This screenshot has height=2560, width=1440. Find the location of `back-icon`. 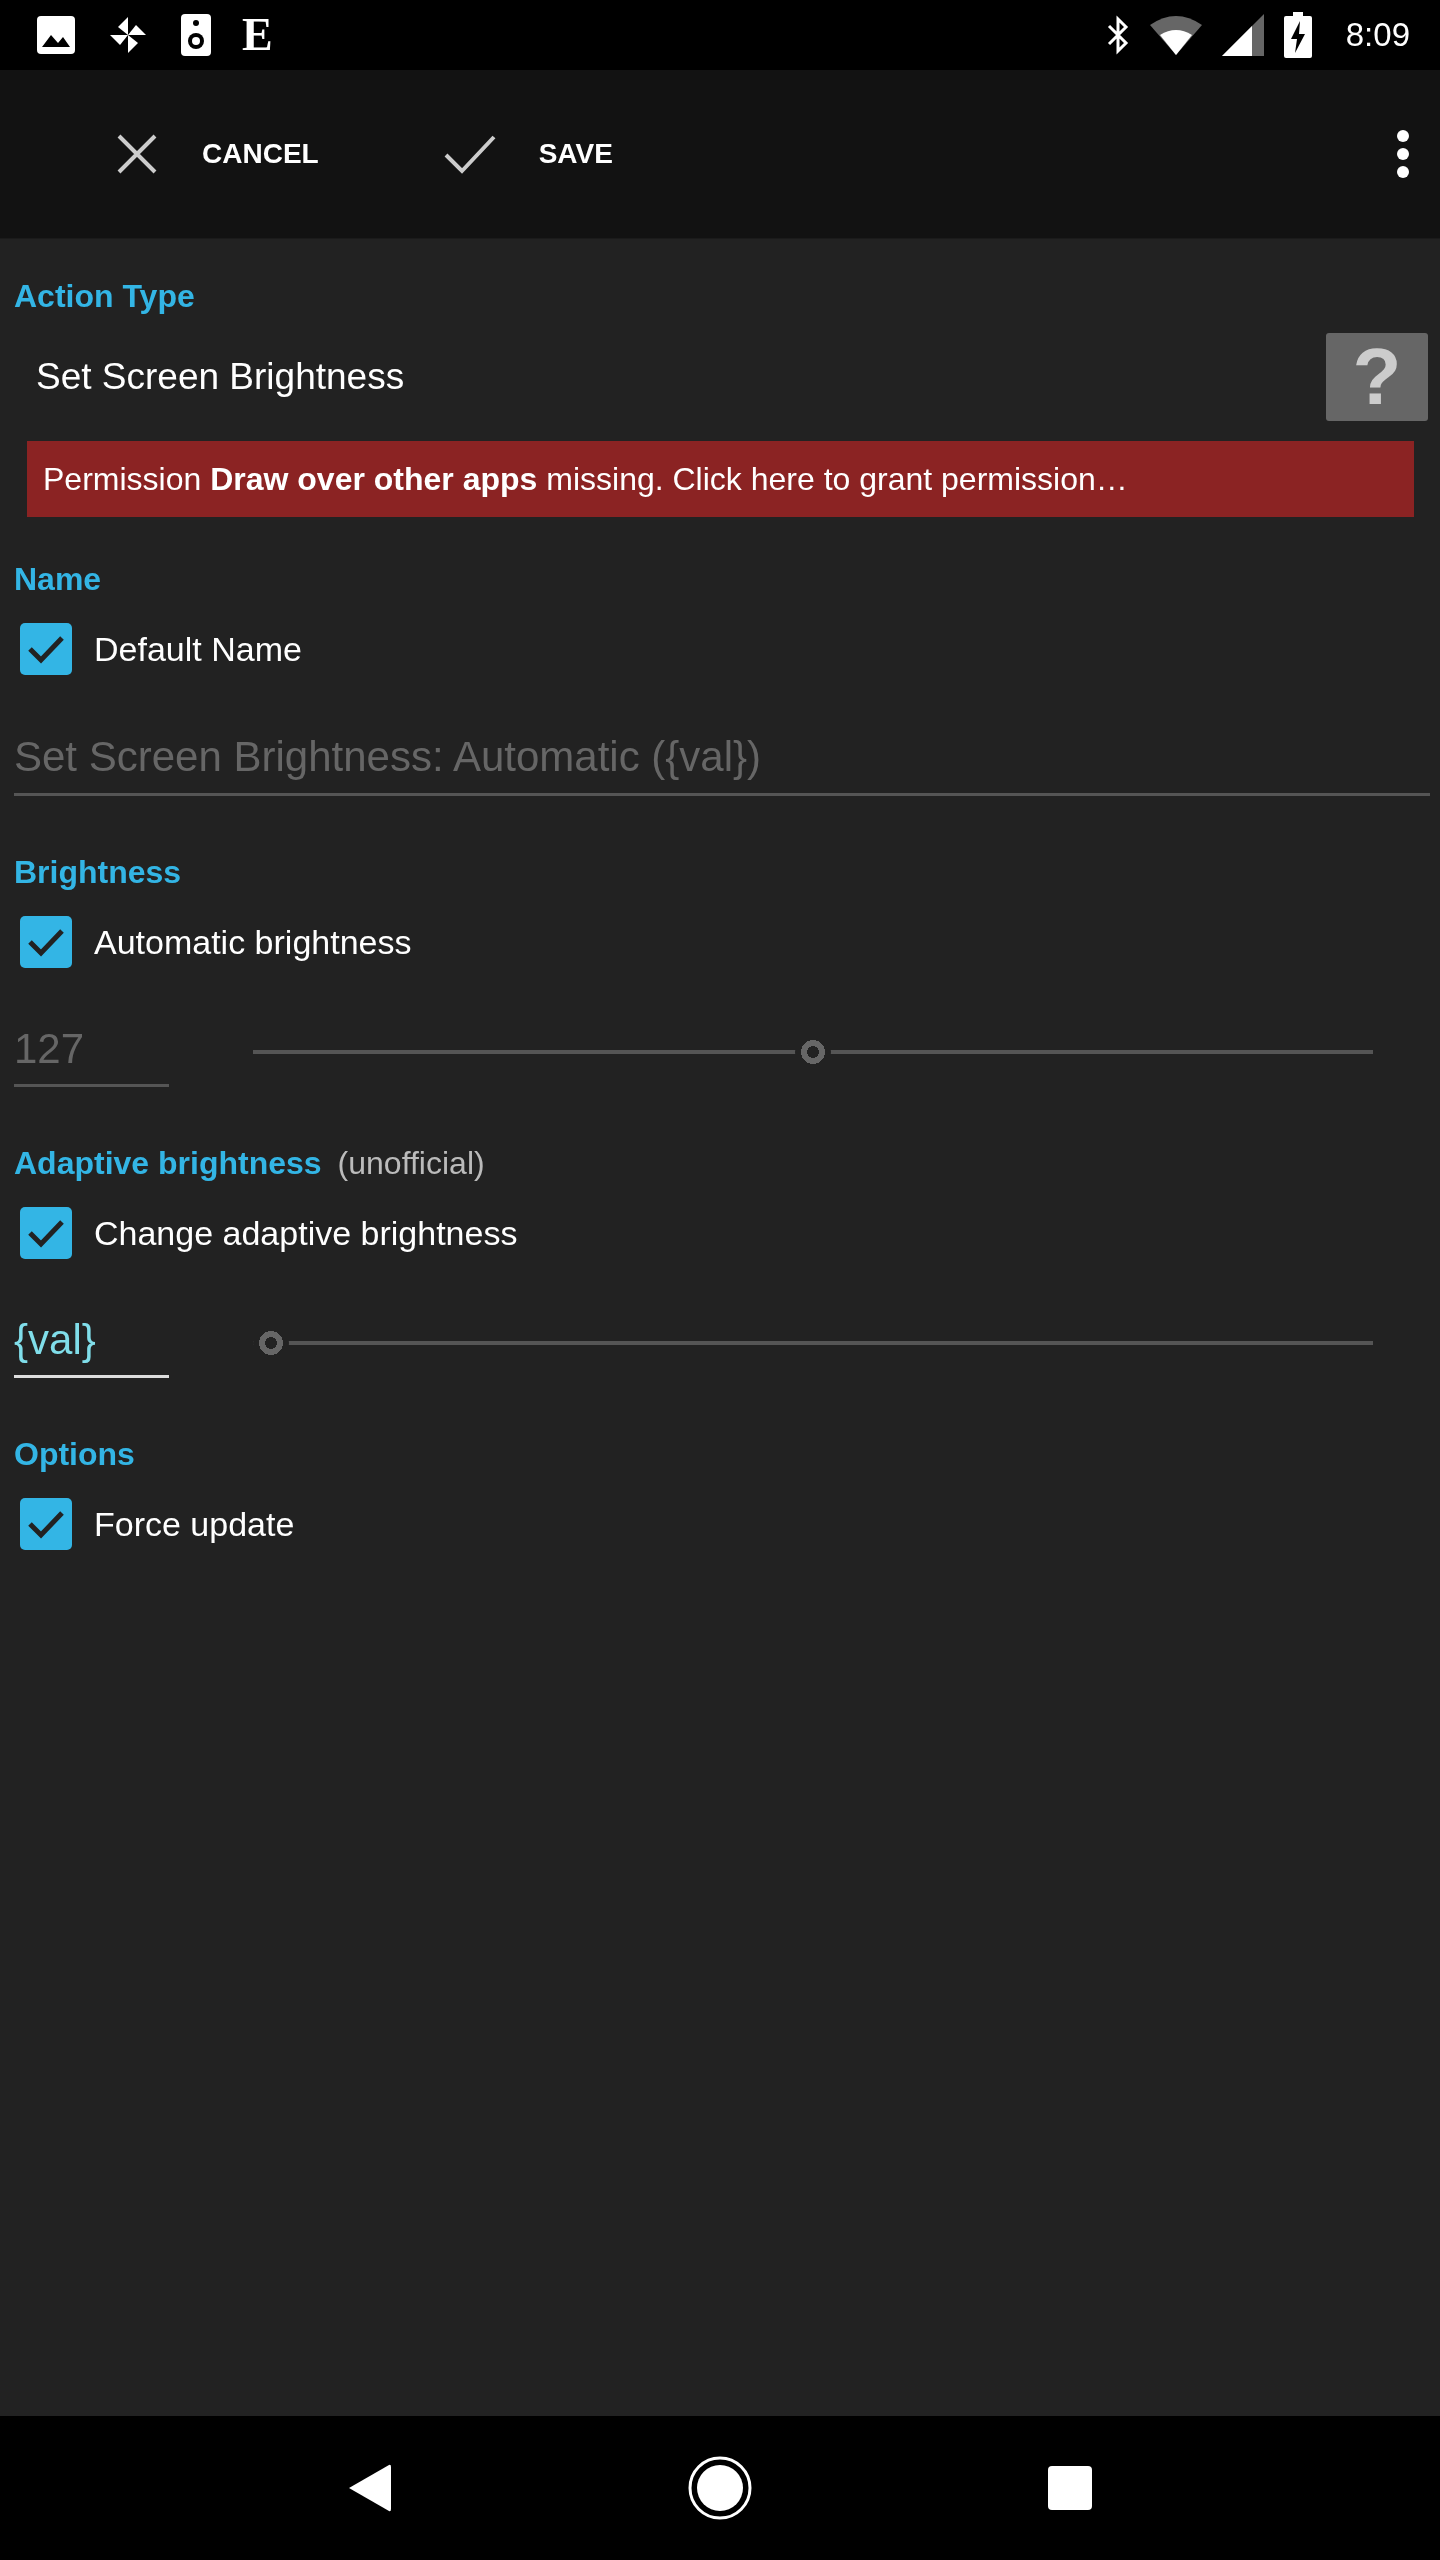

back-icon is located at coordinates (370, 2488).